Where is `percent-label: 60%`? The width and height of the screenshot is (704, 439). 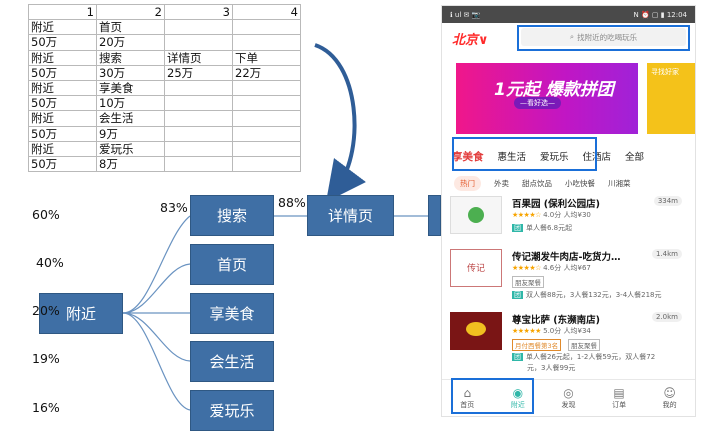 percent-label: 60% is located at coordinates (46, 214).